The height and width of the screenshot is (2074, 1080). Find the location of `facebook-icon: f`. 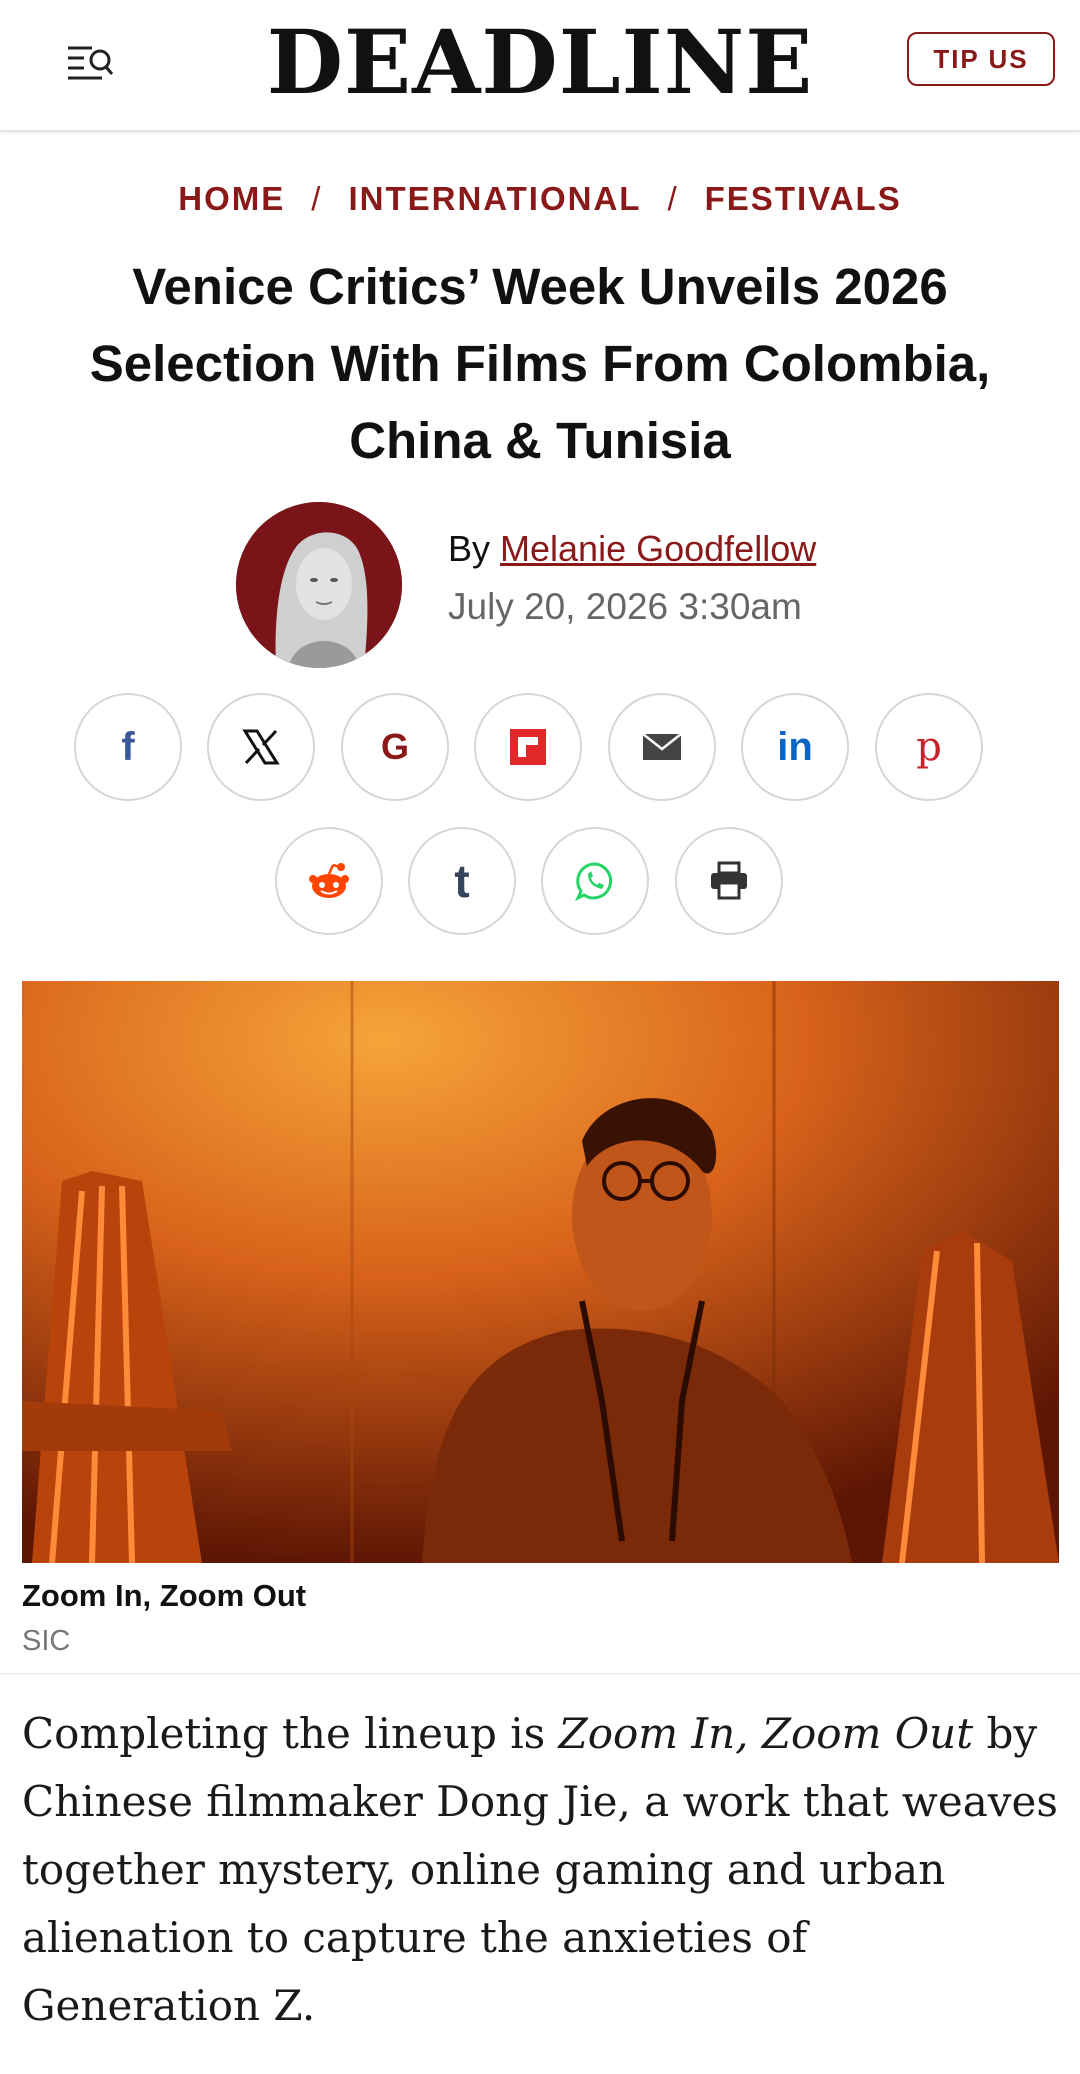

facebook-icon: f is located at coordinates (128, 746).